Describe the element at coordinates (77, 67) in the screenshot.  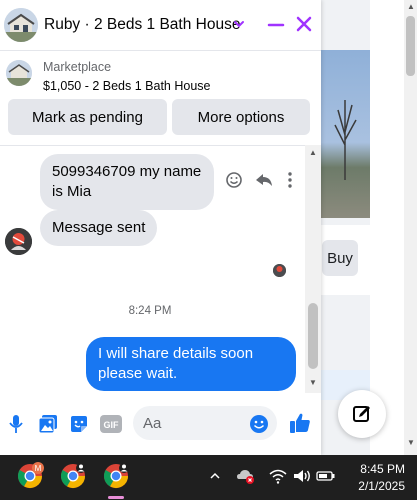
I see `listing-source: Marketplace` at that location.